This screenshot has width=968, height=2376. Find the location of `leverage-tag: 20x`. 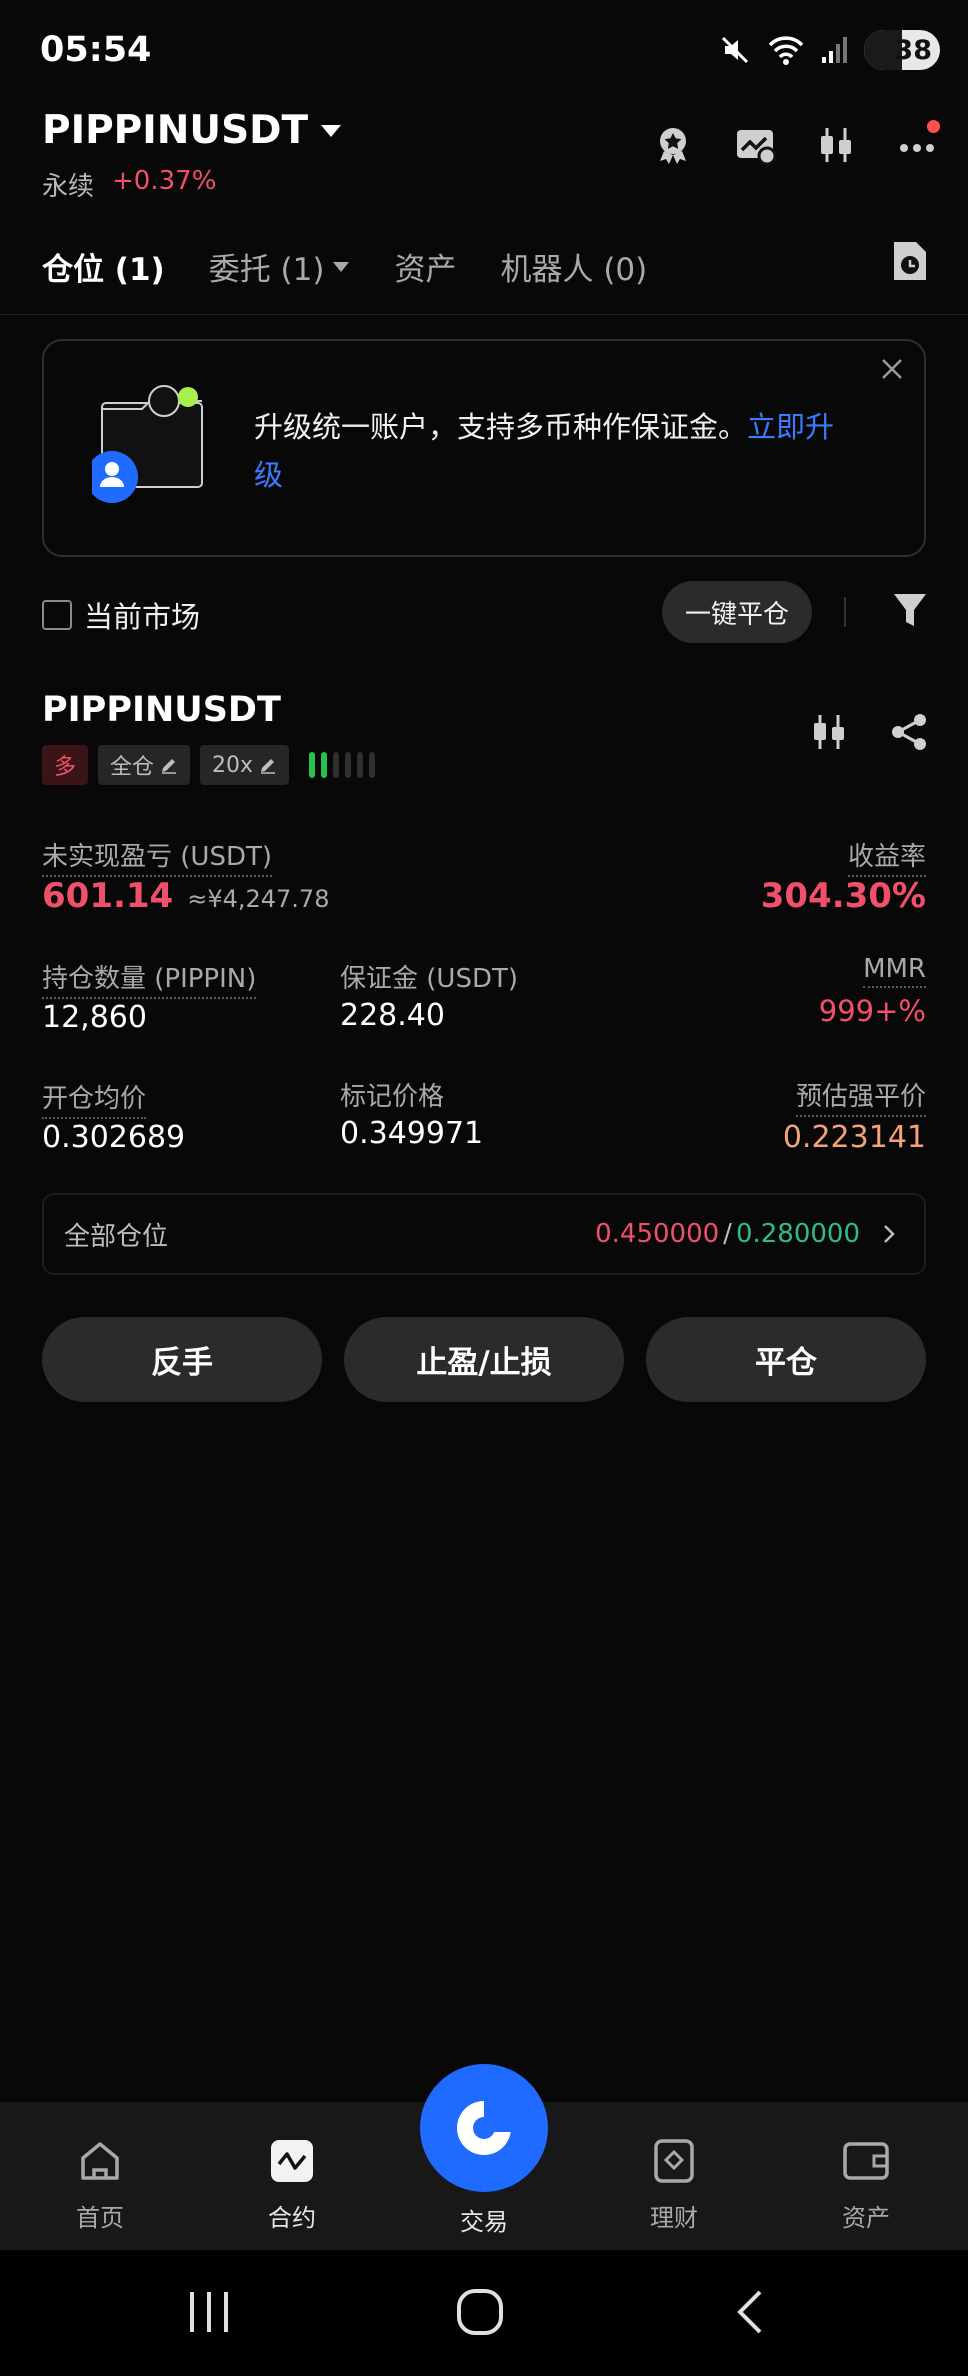

leverage-tag: 20x is located at coordinates (245, 765).